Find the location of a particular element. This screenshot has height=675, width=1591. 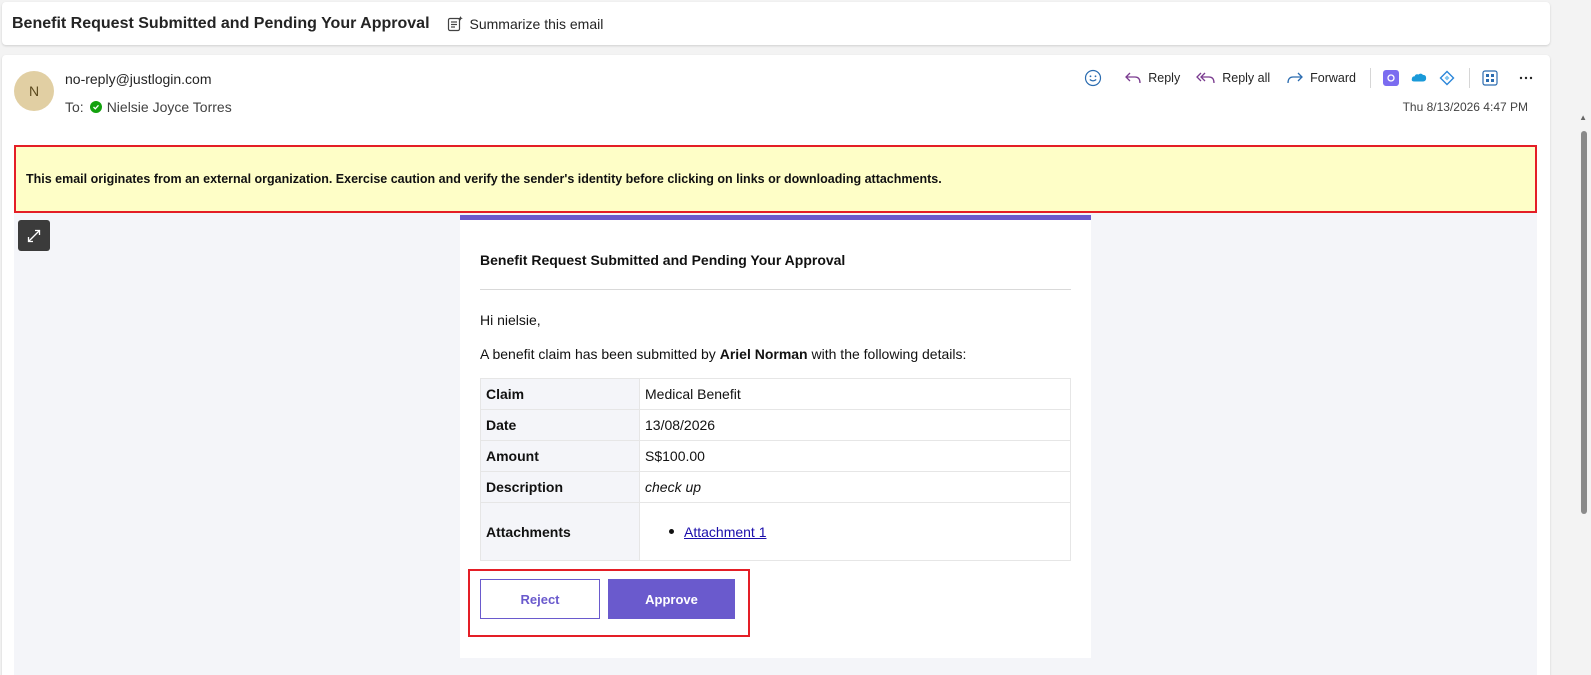

more-options-icon is located at coordinates (1526, 78).